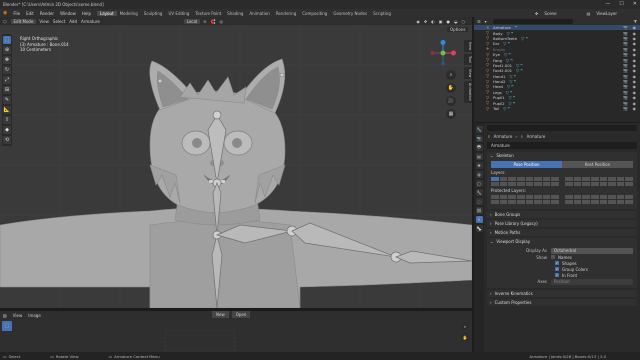  I want to click on view-layer-tab-icon: ▤, so click(479, 156).